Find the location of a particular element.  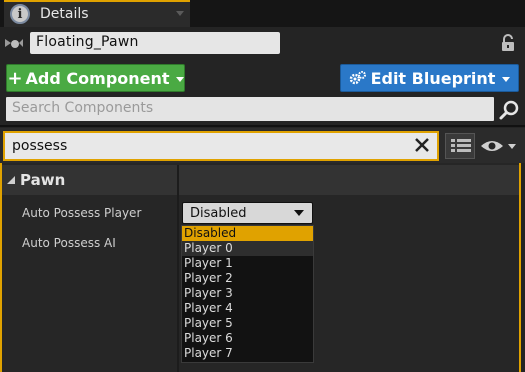

view-options-icon is located at coordinates (500, 146).